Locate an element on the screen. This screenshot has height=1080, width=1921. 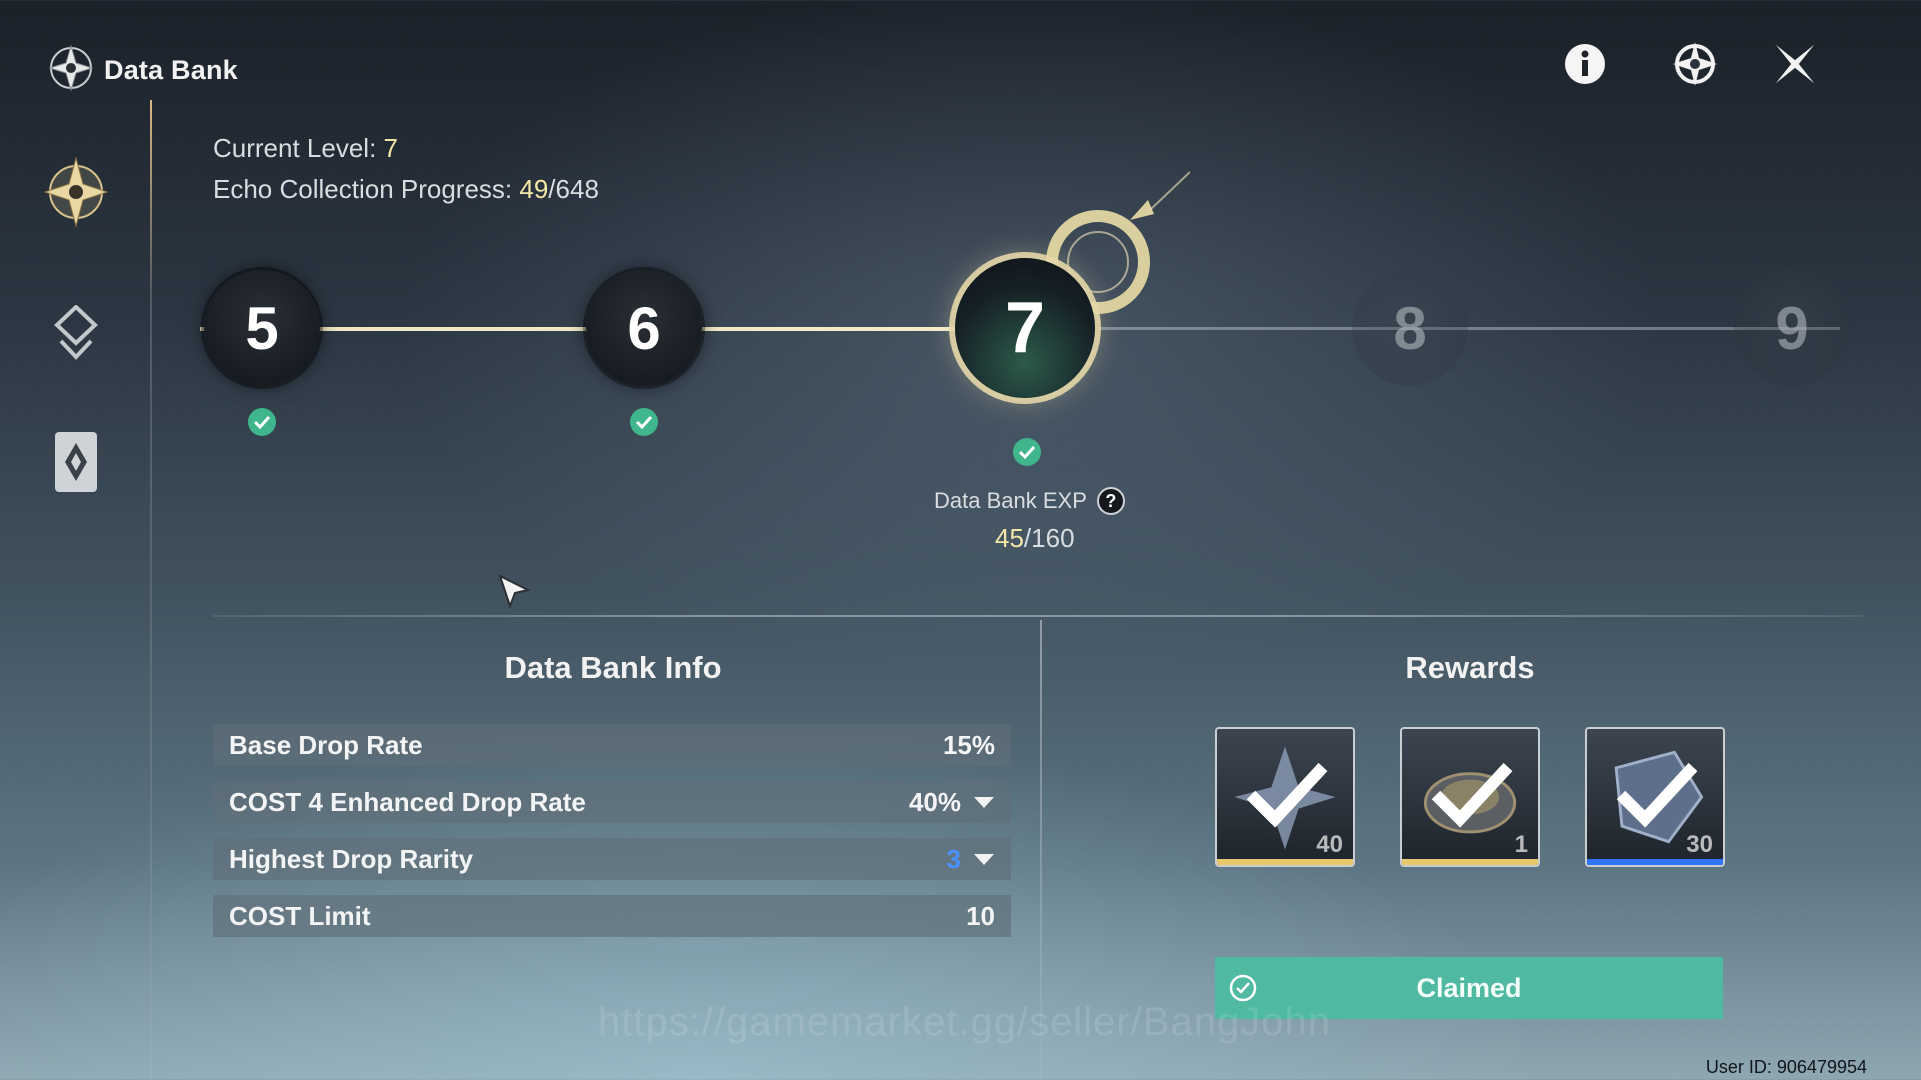
info-row-label: Highest Drop Rarity is located at coordinates (351, 858).